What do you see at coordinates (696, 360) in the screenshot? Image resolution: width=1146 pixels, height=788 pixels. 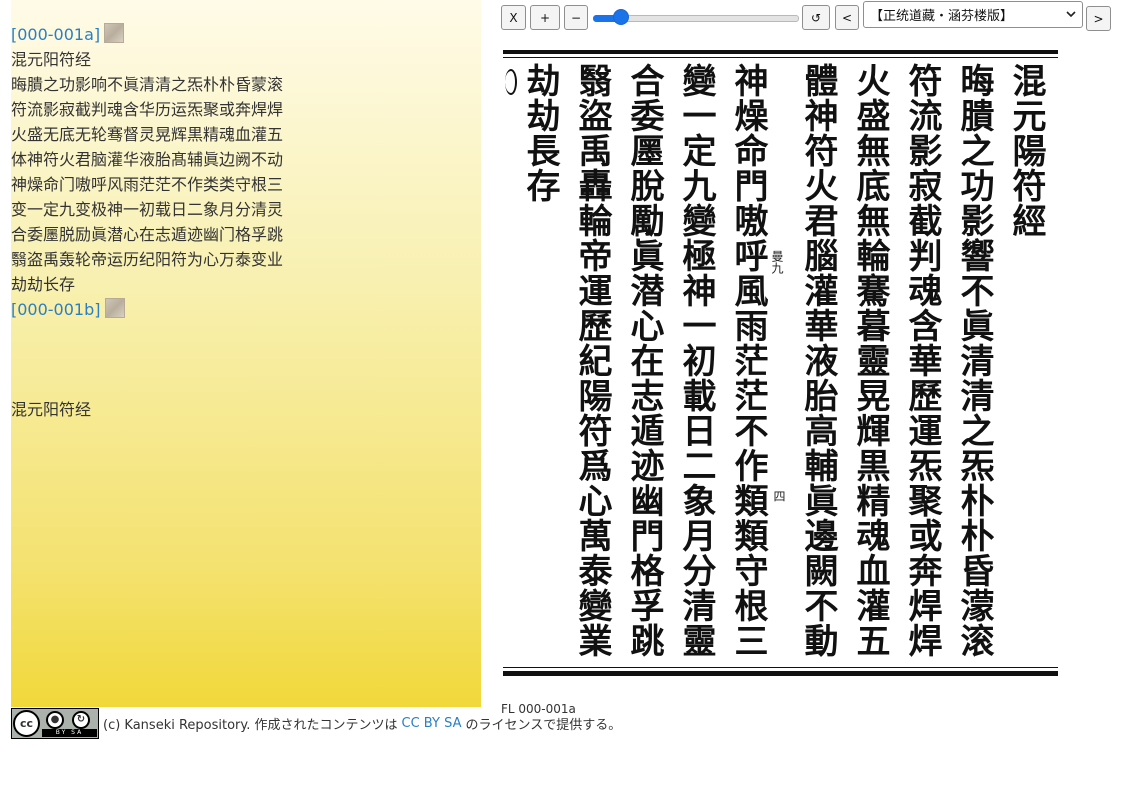 I see `scan-column: 變一定九變極神一初載日二象月分清靈` at bounding box center [696, 360].